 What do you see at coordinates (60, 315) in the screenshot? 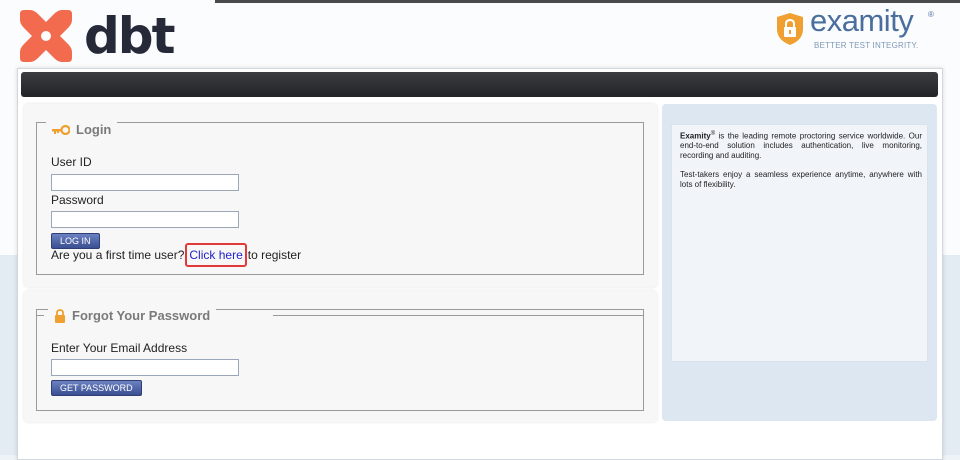
I see `lock-icon` at bounding box center [60, 315].